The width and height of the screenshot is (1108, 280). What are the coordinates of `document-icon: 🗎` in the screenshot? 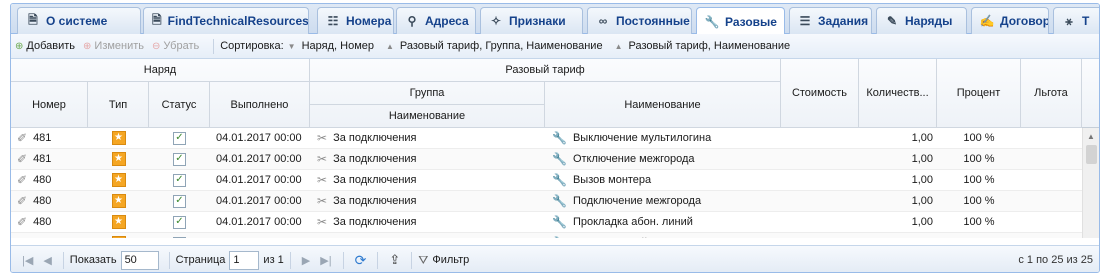 It's located at (33, 19).